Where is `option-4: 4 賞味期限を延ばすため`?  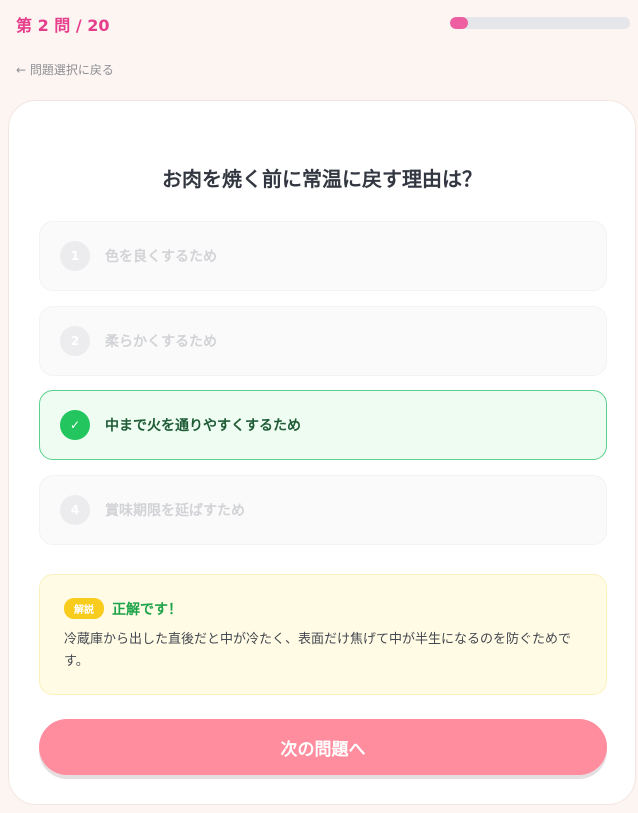
option-4: 4 賞味期限を延ばすため is located at coordinates (323, 510).